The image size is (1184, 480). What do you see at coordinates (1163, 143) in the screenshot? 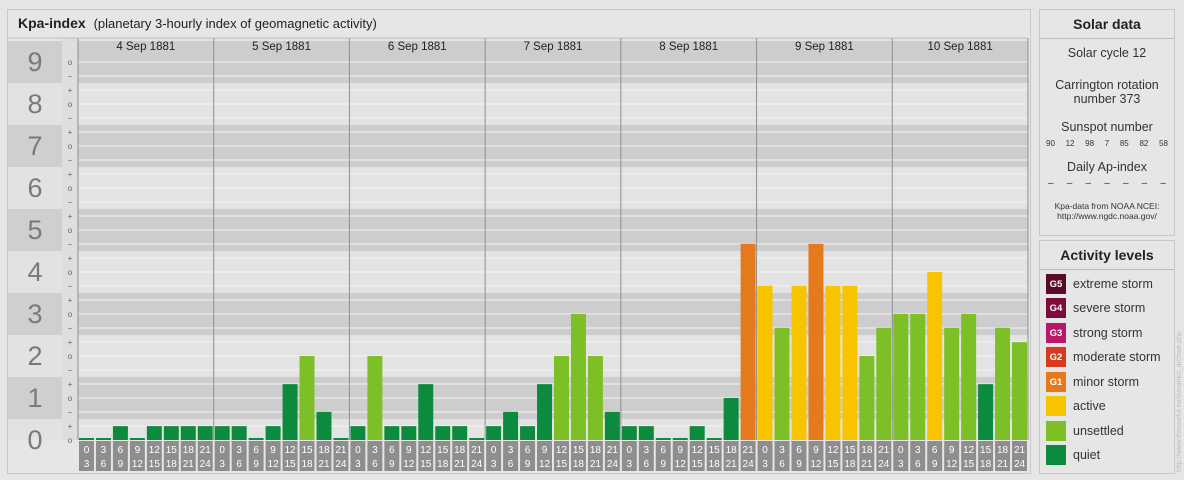
I see `sunspot-value: 58` at bounding box center [1163, 143].